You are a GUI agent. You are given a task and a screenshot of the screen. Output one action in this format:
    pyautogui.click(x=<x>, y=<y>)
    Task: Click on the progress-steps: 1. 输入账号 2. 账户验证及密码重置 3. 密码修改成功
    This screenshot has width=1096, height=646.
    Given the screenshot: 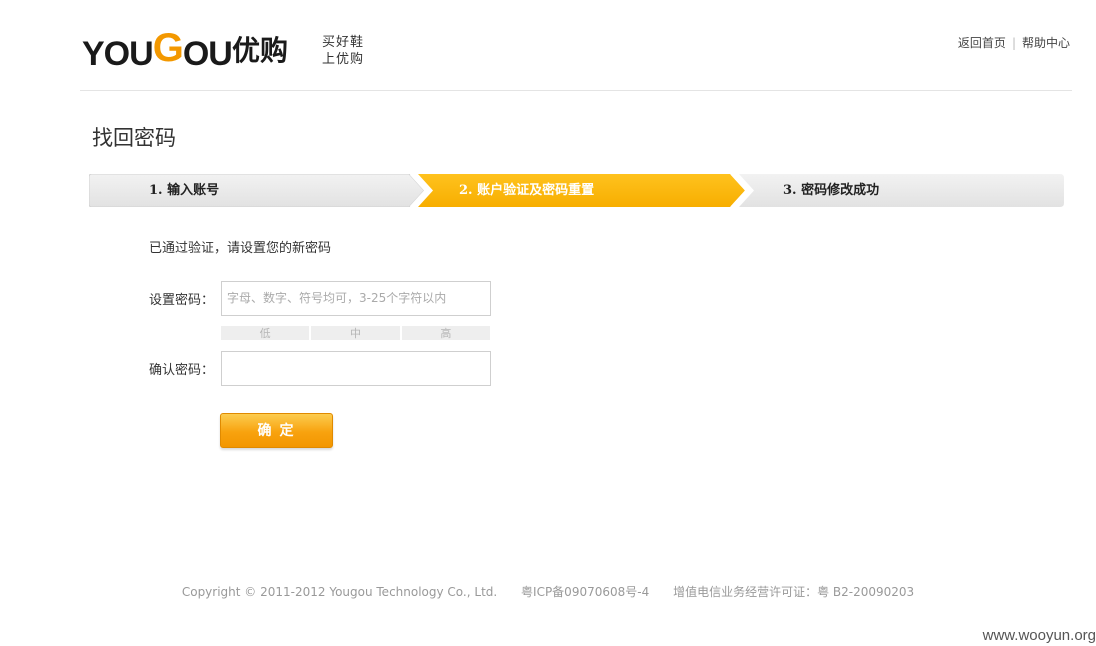 What is the action you would take?
    pyautogui.click(x=576, y=190)
    